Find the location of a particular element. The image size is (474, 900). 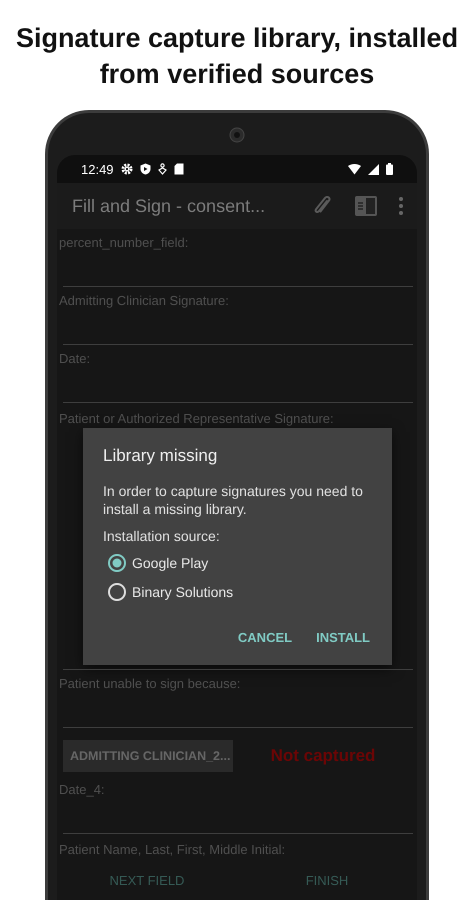

battery-icon is located at coordinates (389, 169).